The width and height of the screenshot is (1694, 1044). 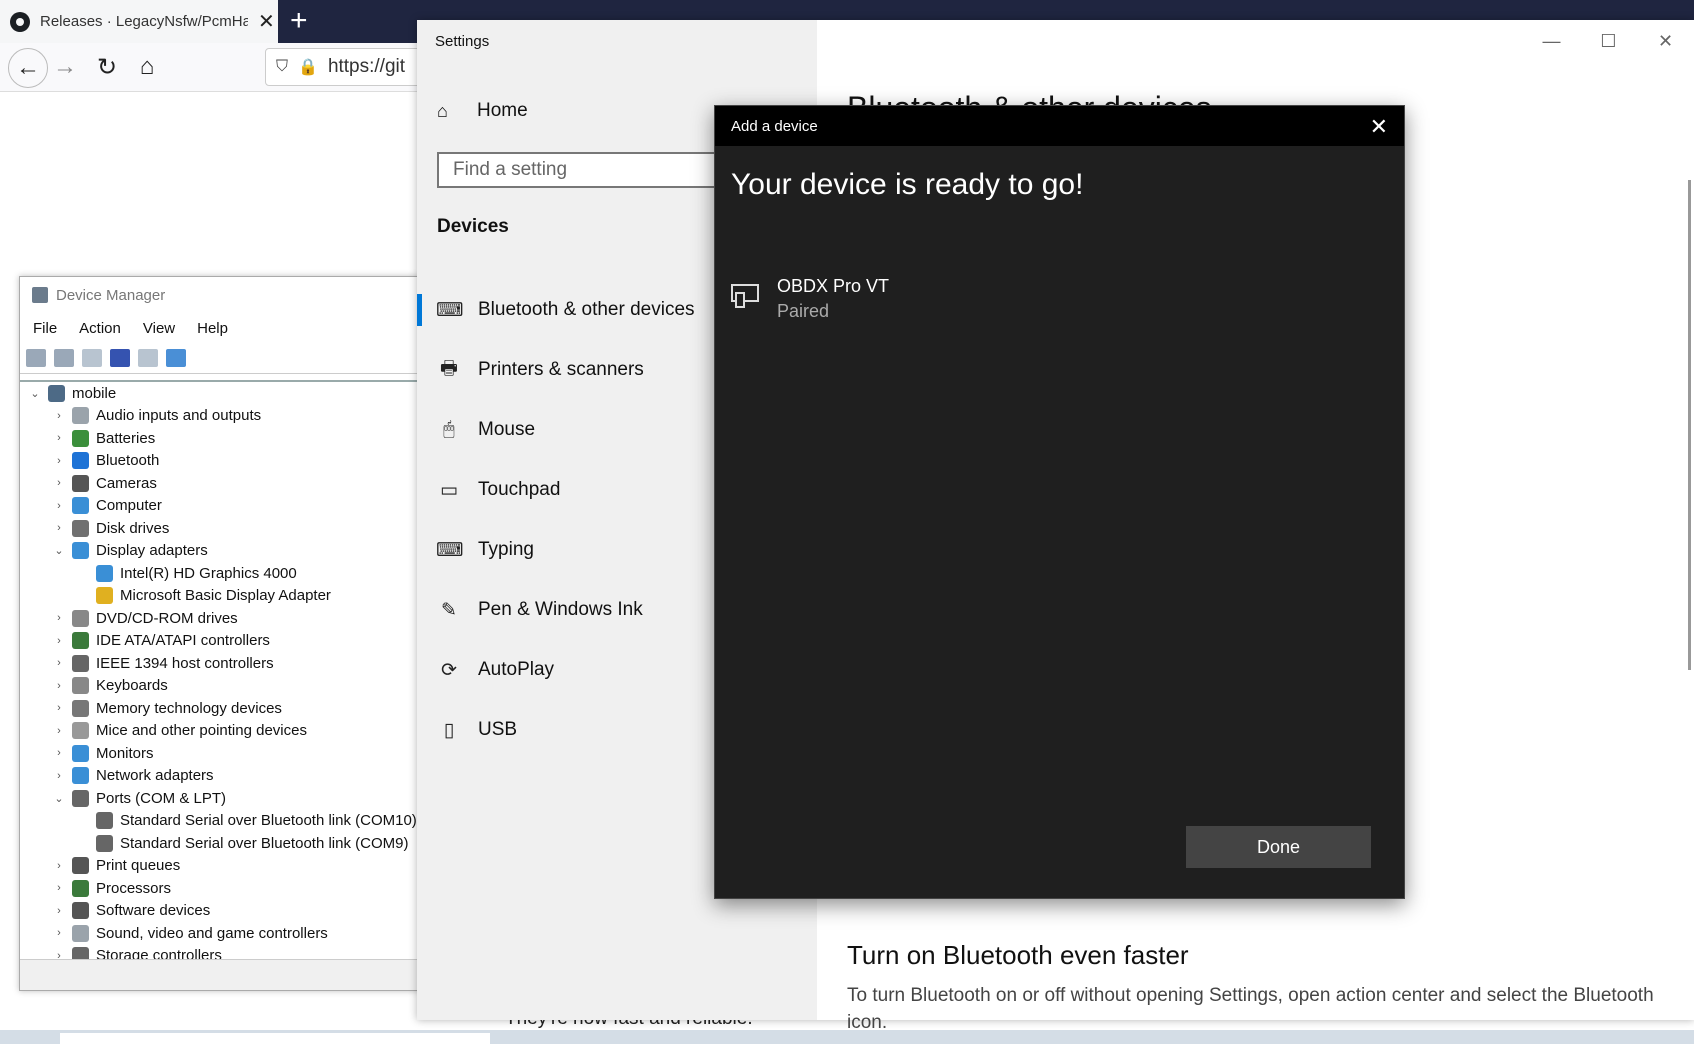 I want to click on tree-node-label: Sound, video and game controllers, so click(x=212, y=933).